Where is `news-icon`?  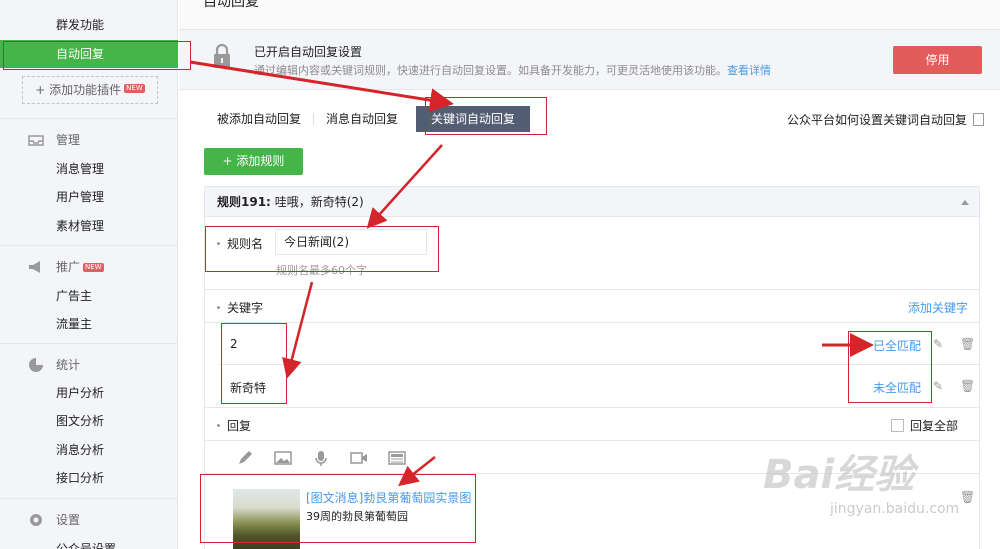 news-icon is located at coordinates (397, 458).